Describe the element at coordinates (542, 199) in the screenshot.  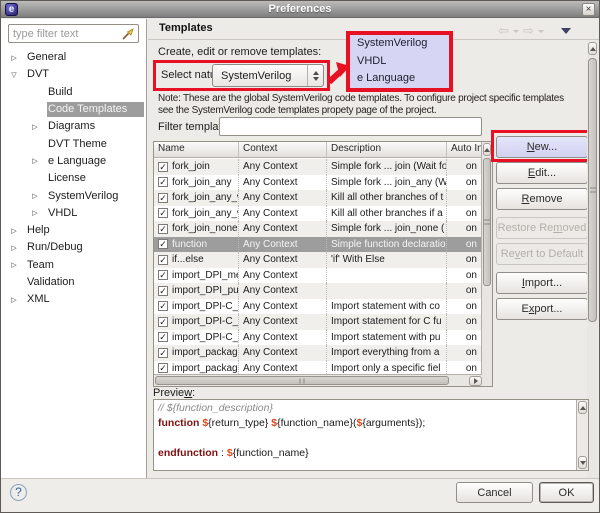
I see `remove-button: Remove` at that location.